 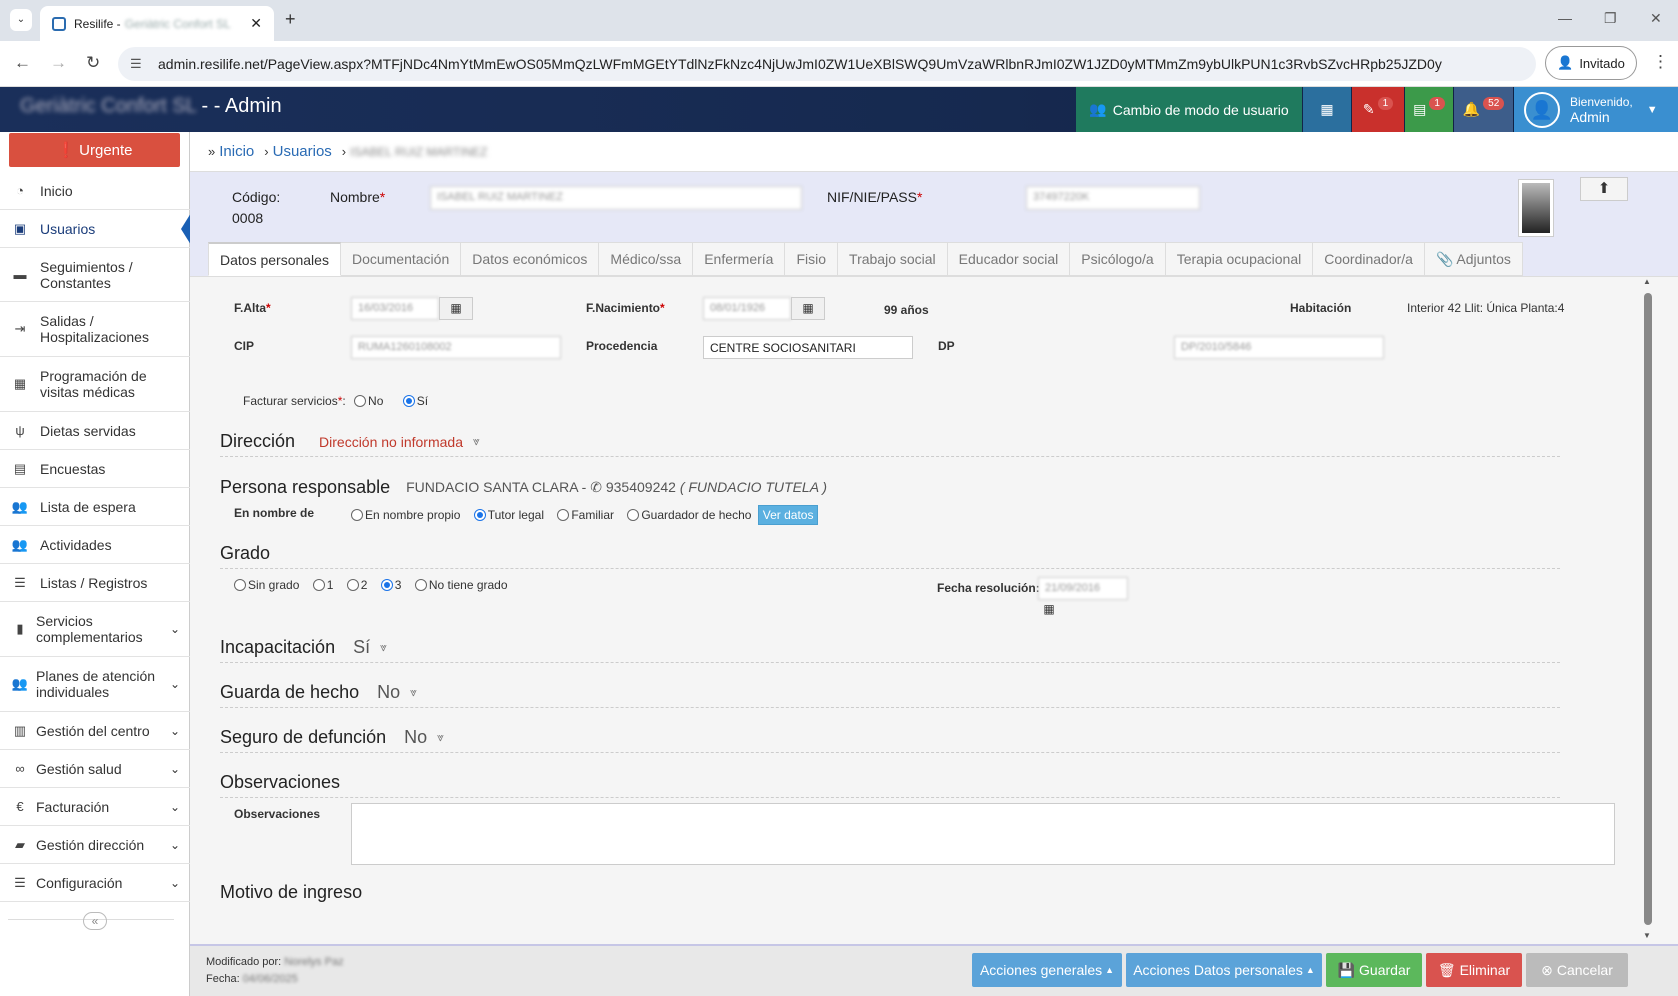 I want to click on sidebar-item-salidas: ⇥ Salidas / Hospitalizaciones, so click(x=95, y=329).